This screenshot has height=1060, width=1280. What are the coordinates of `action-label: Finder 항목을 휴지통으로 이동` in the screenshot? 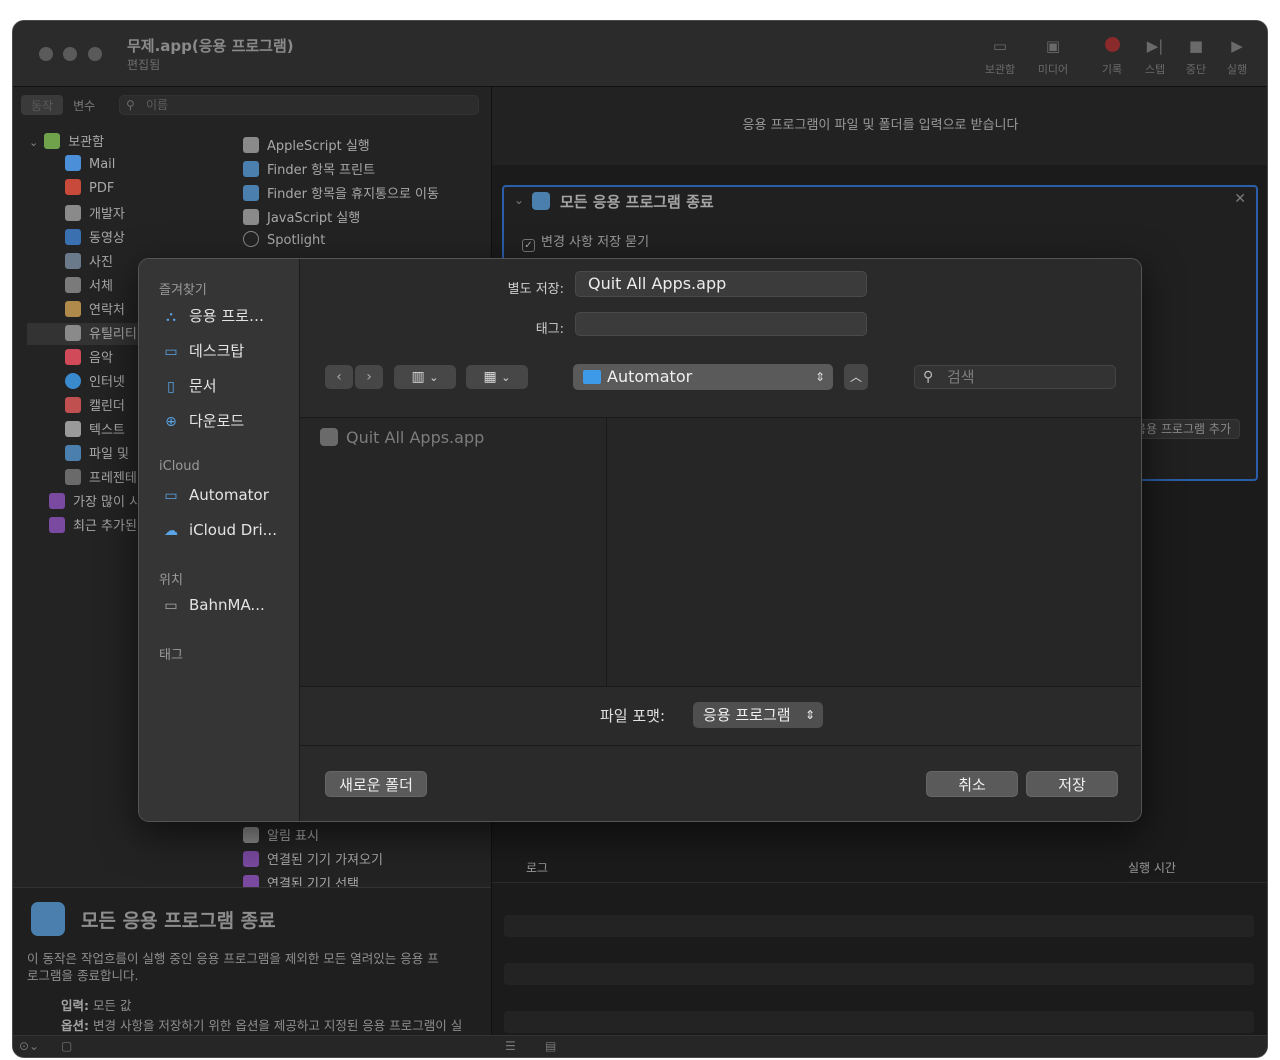 It's located at (353, 194).